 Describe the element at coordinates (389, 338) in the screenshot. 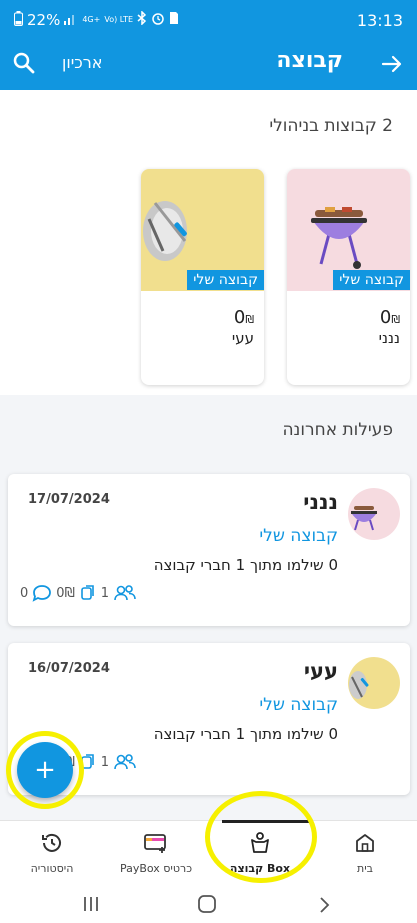

I see `group-name: ננני` at that location.